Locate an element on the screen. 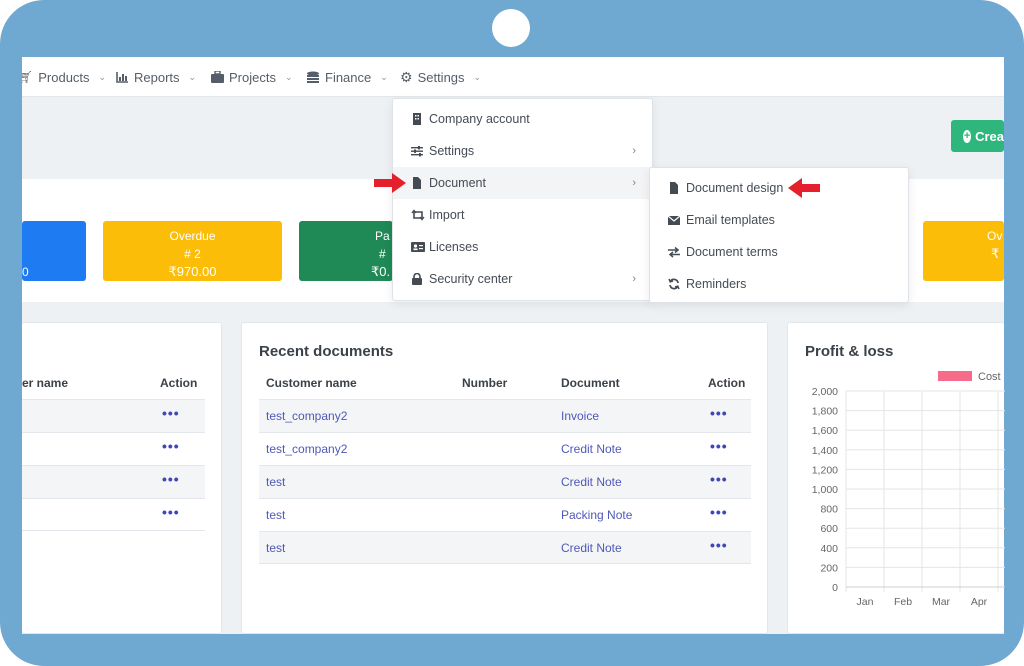 The height and width of the screenshot is (666, 1024). table-row: test_company2 Credit Note ••• is located at coordinates (505, 448).